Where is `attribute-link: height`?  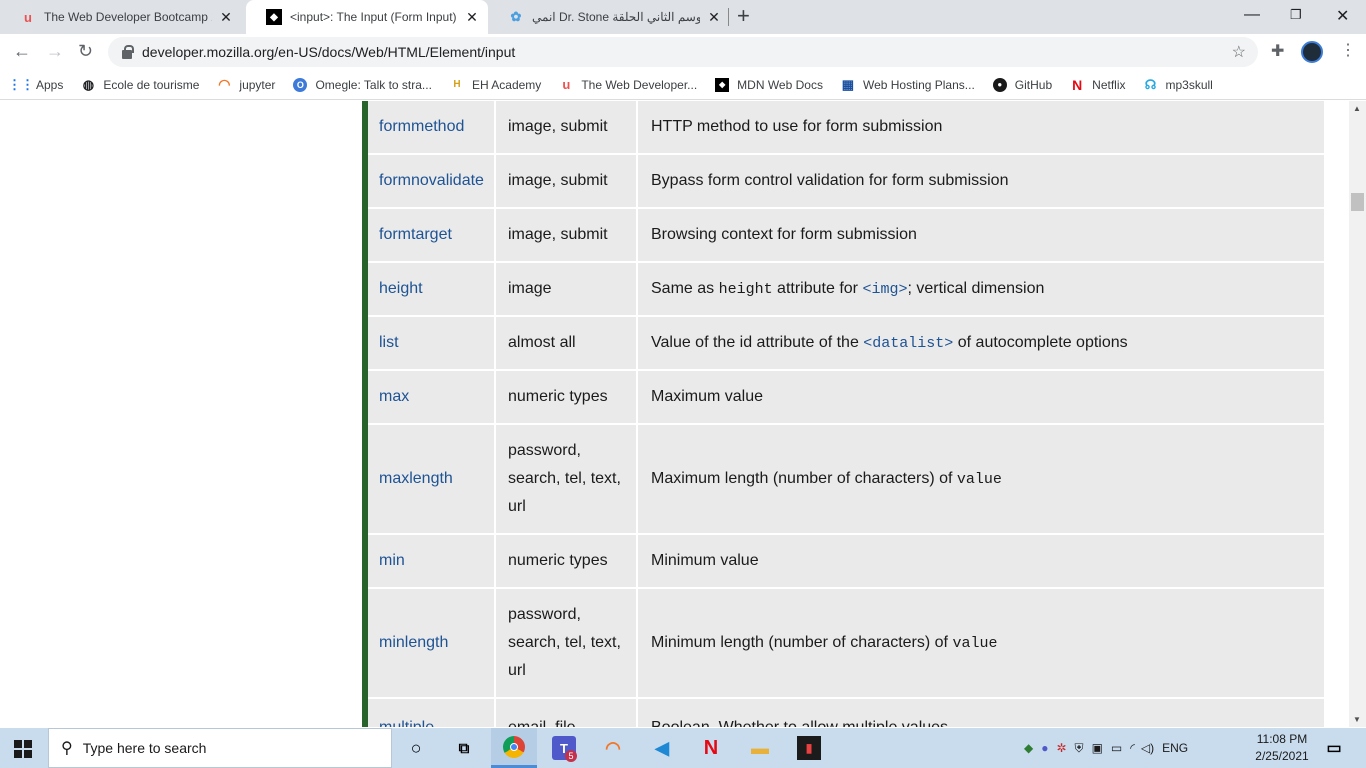 attribute-link: height is located at coordinates (401, 289).